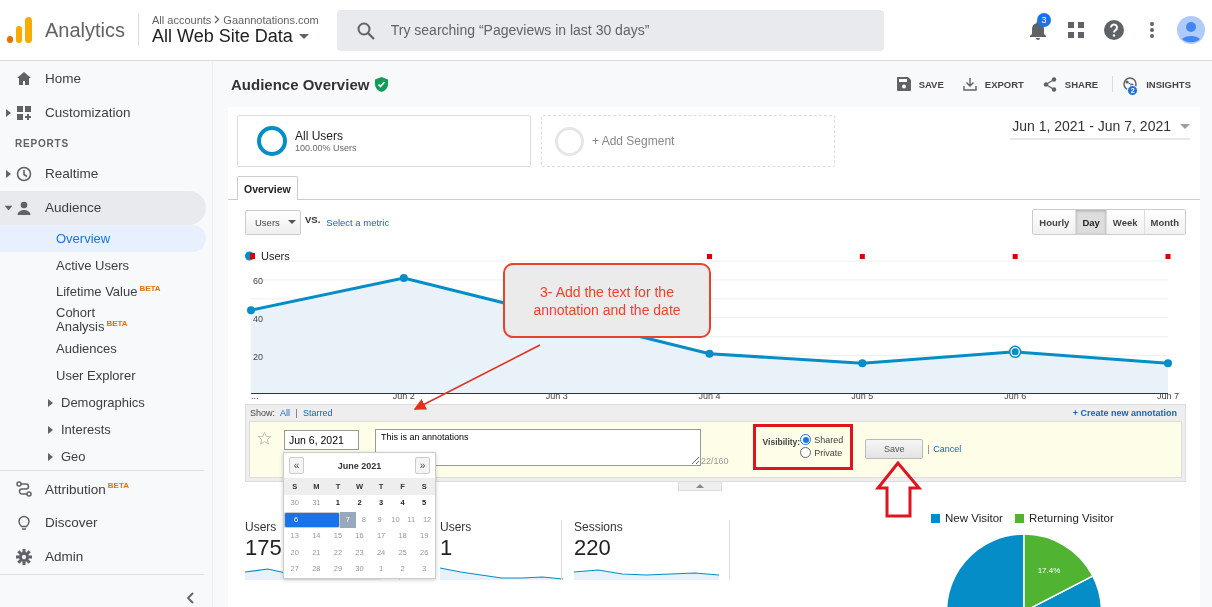 This screenshot has width=1212, height=607. Describe the element at coordinates (607, 300) in the screenshot. I see `instruction-callout: 3- Add the text for the annotation and the date` at that location.